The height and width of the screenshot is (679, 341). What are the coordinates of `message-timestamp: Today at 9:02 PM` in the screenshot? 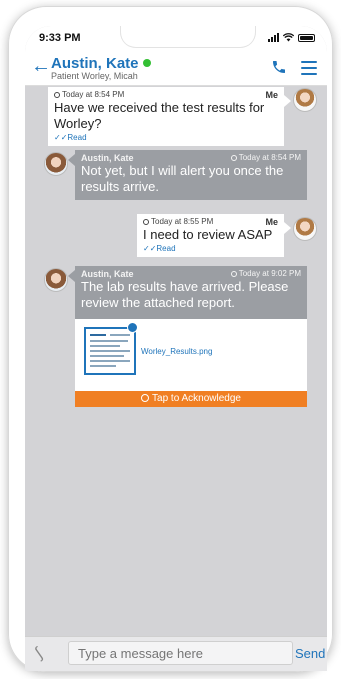 It's located at (265, 274).